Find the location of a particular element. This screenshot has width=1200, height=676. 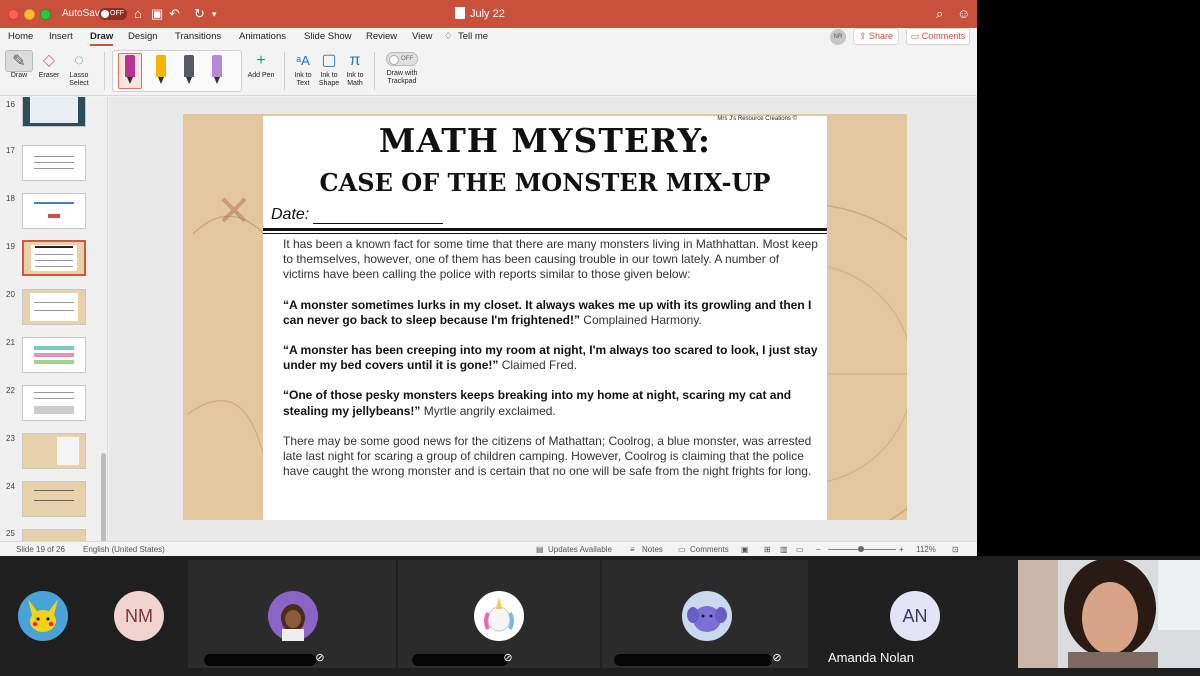

zoom-out-icon: − is located at coordinates (818, 549).